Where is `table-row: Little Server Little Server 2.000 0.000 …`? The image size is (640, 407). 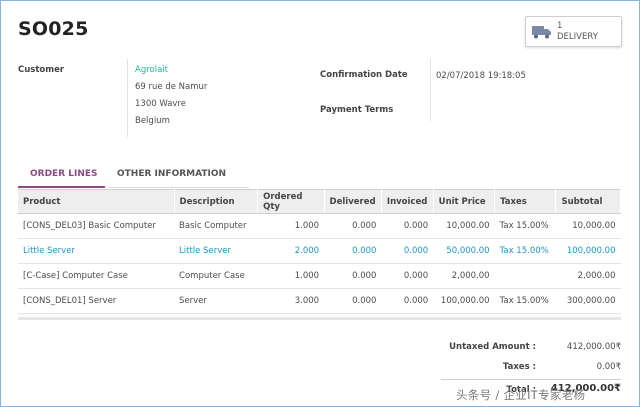
table-row: Little Server Little Server 2.000 0.000 … is located at coordinates (319, 251).